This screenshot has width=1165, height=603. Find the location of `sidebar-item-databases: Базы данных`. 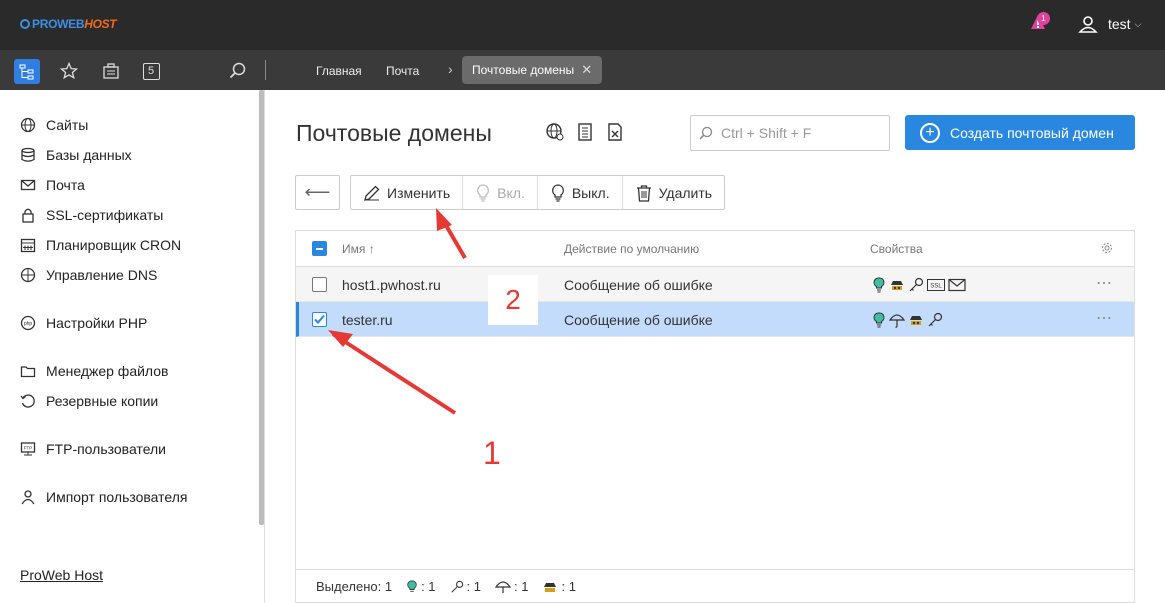

sidebar-item-databases: Базы данных is located at coordinates (76, 155).